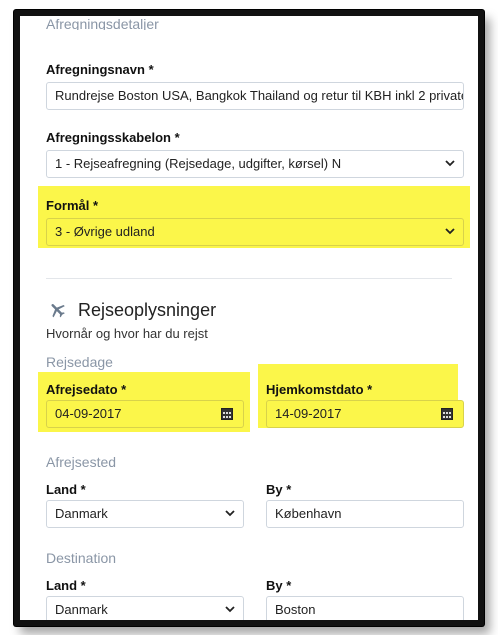  Describe the element at coordinates (308, 413) in the screenshot. I see `hjemkomstdato-value: 14-09-2017` at that location.